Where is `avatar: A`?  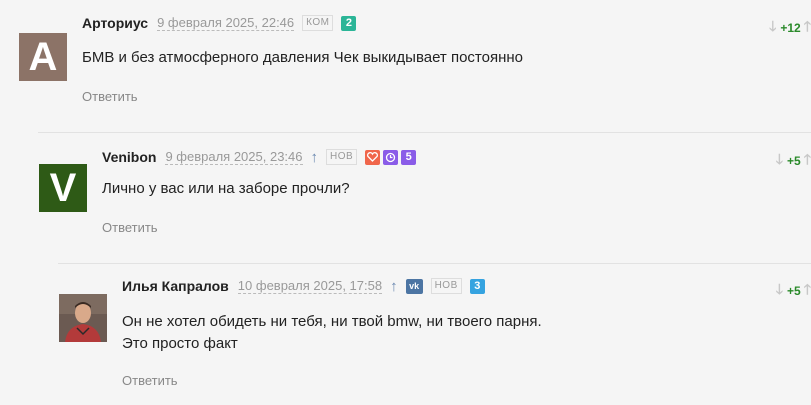 avatar: A is located at coordinates (43, 57).